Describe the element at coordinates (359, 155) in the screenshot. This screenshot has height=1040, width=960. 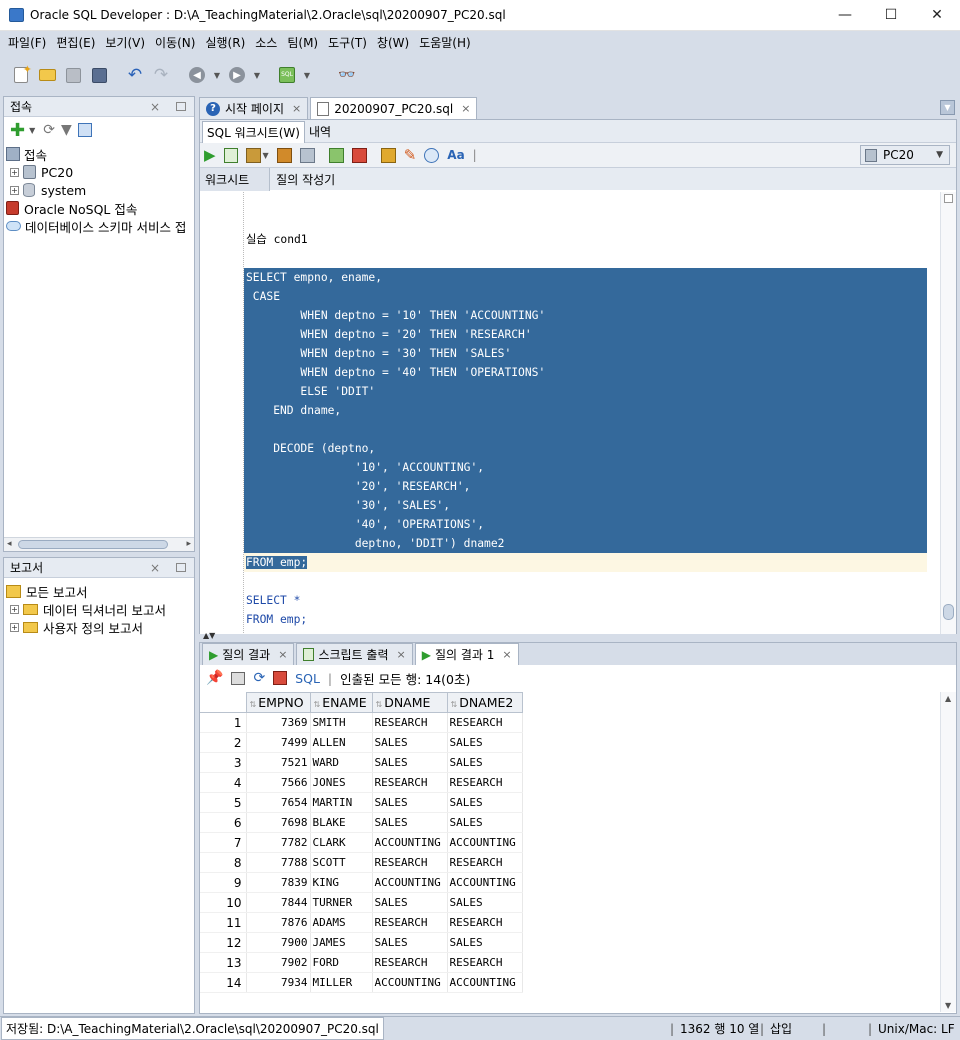
I see `rollback-icon` at that location.